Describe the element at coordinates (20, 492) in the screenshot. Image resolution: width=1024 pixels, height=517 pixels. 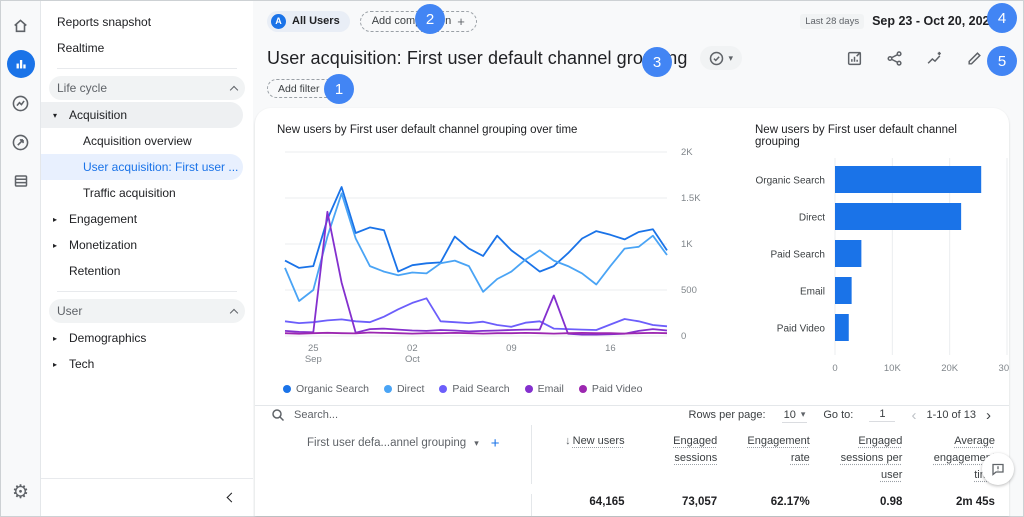
I see `admin-gear-icon: ⚙` at that location.